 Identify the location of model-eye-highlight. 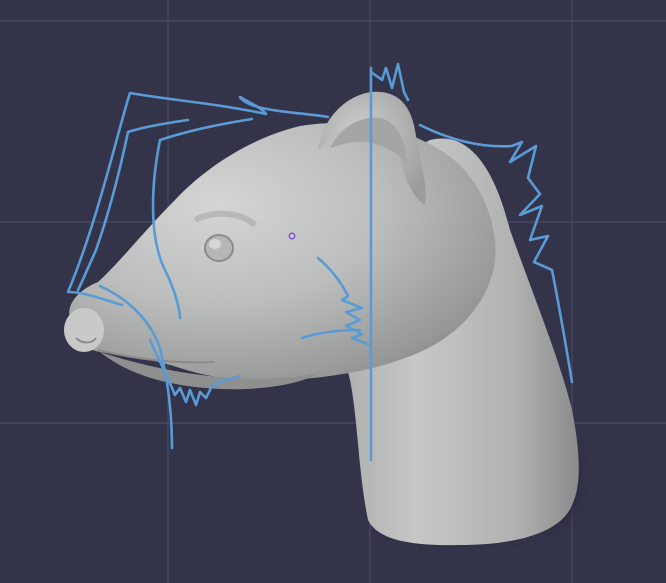
(215, 244).